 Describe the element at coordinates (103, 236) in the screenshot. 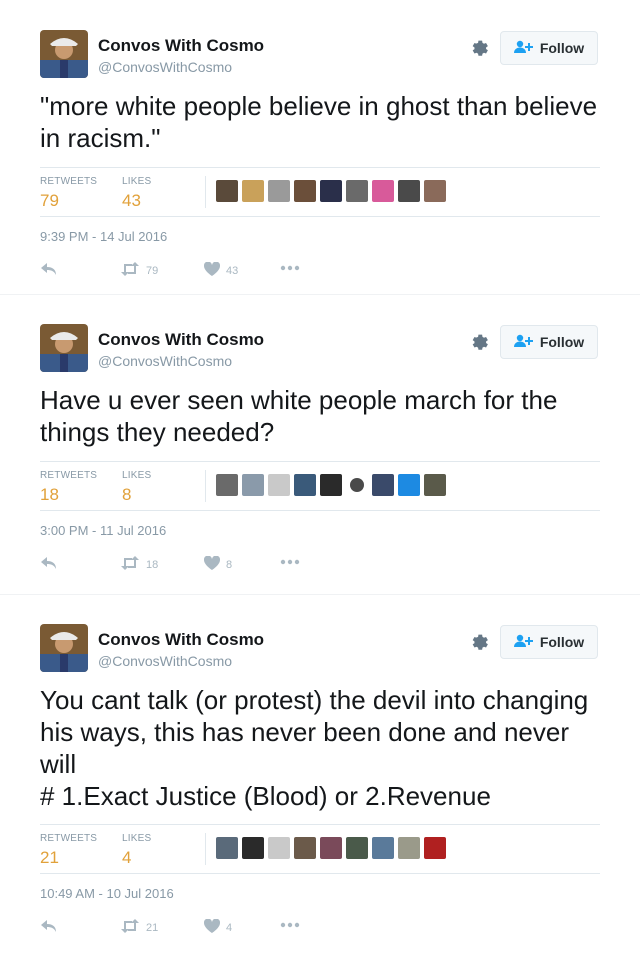

I see `tweet-timestamp: 9:39 PM - 14 Jul 2016` at that location.